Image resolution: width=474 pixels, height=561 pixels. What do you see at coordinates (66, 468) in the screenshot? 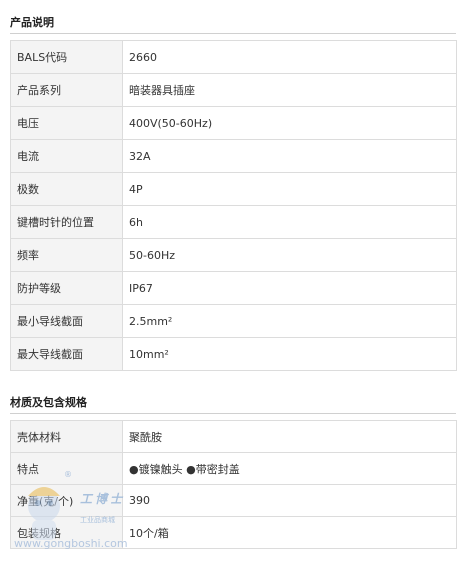
I see `spec-label: 特点` at bounding box center [66, 468].